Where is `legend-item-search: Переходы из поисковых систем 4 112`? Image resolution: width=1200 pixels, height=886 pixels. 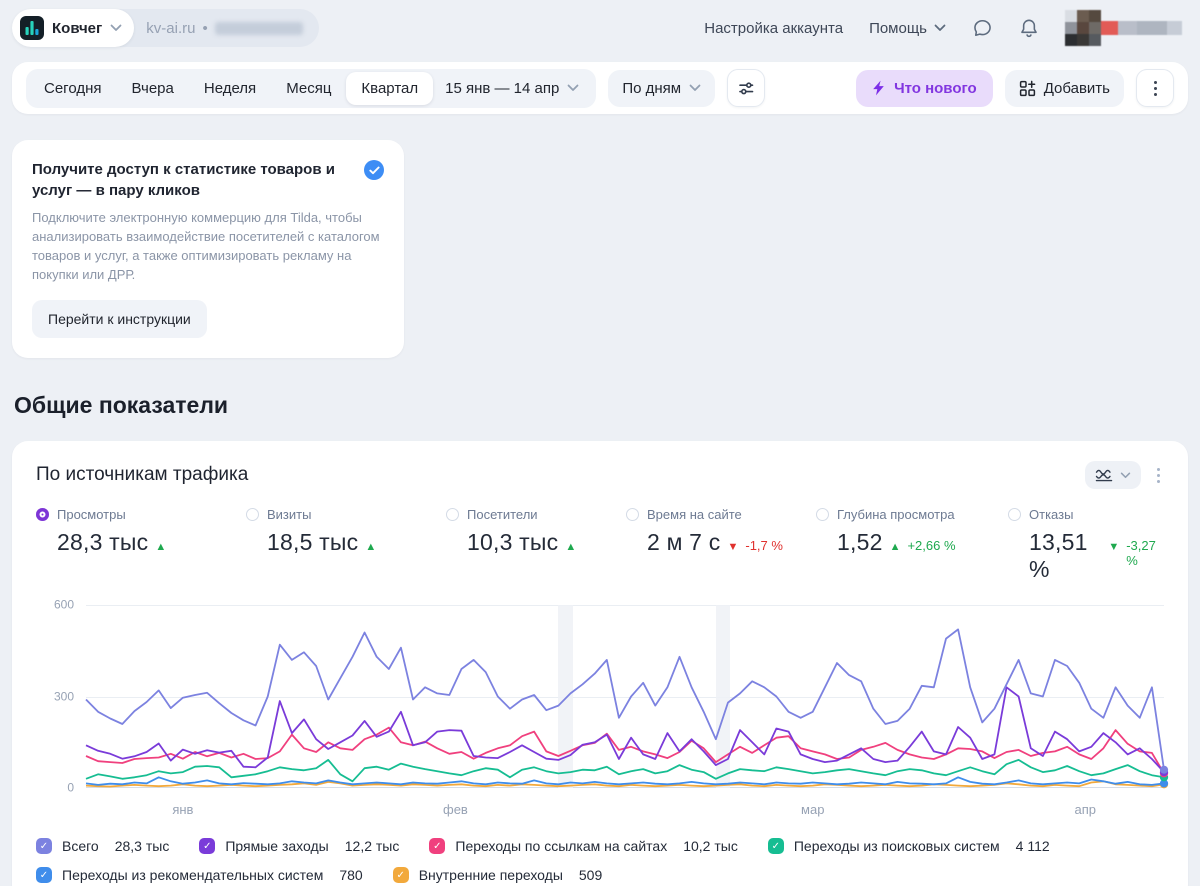 legend-item-search: Переходы из поисковых систем 4 112 is located at coordinates (908, 846).